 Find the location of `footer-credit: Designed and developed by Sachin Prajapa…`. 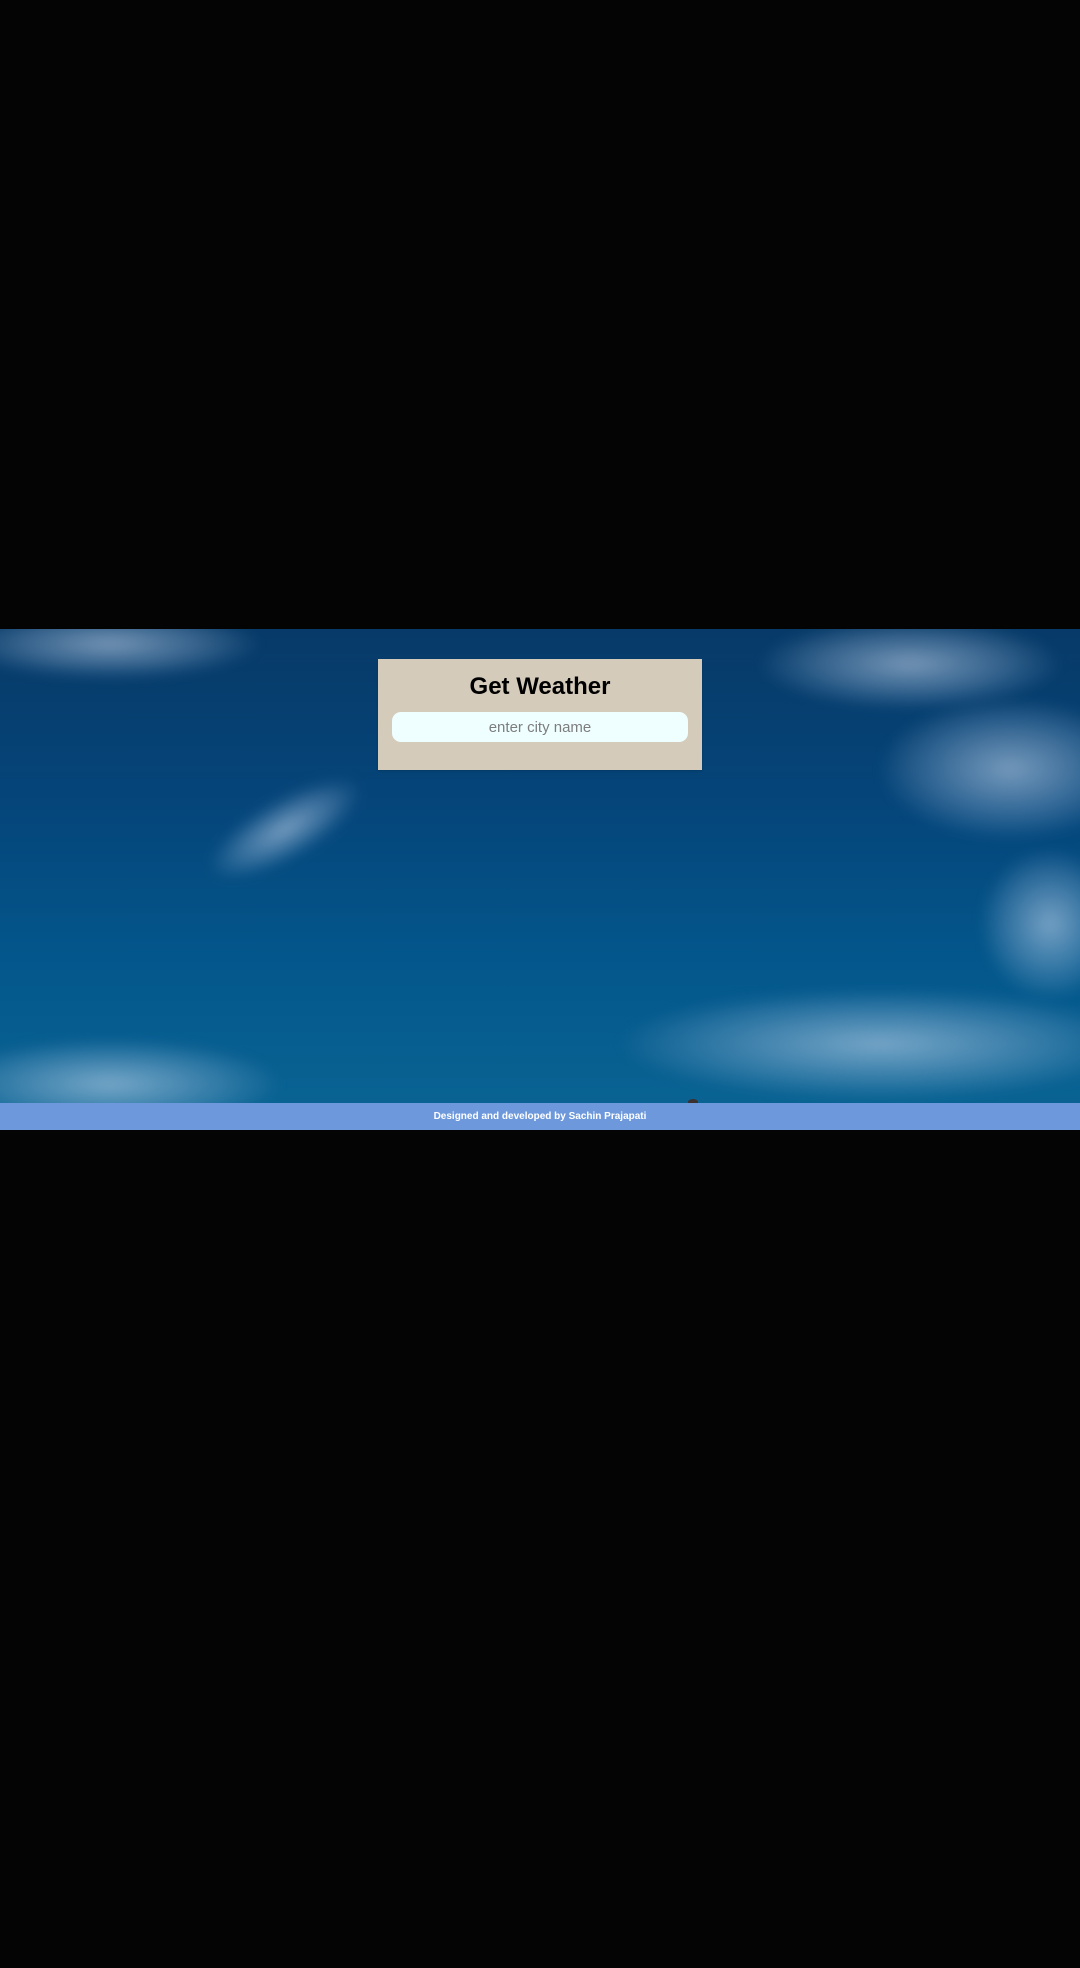

footer-credit: Designed and developed by Sachin Prajapa… is located at coordinates (540, 1116).